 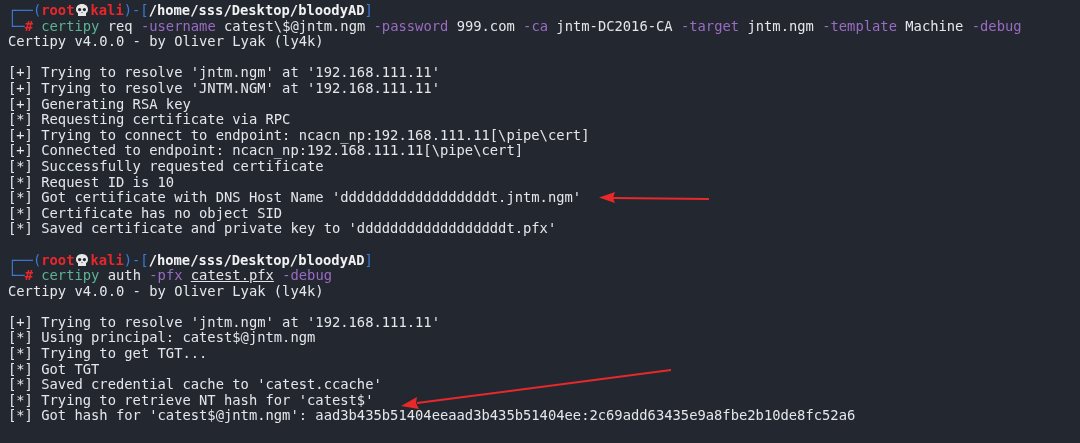 I want to click on command-line: └─# certipy req -username catest\$@jntm.ngm -password 999.com -ca jntm-DC2016-CA -target jntm.ngm -template Machine -debug, so click(x=515, y=26).